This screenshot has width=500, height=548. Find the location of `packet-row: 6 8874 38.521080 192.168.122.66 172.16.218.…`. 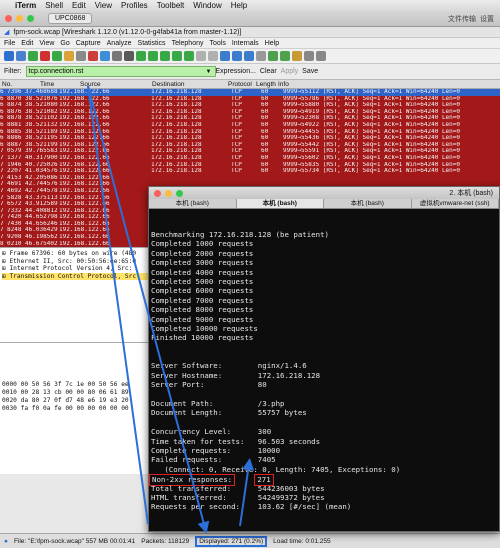

packet-row: 6 8874 38.521080 192.168.122.66 172.16.218.… is located at coordinates (250, 105).